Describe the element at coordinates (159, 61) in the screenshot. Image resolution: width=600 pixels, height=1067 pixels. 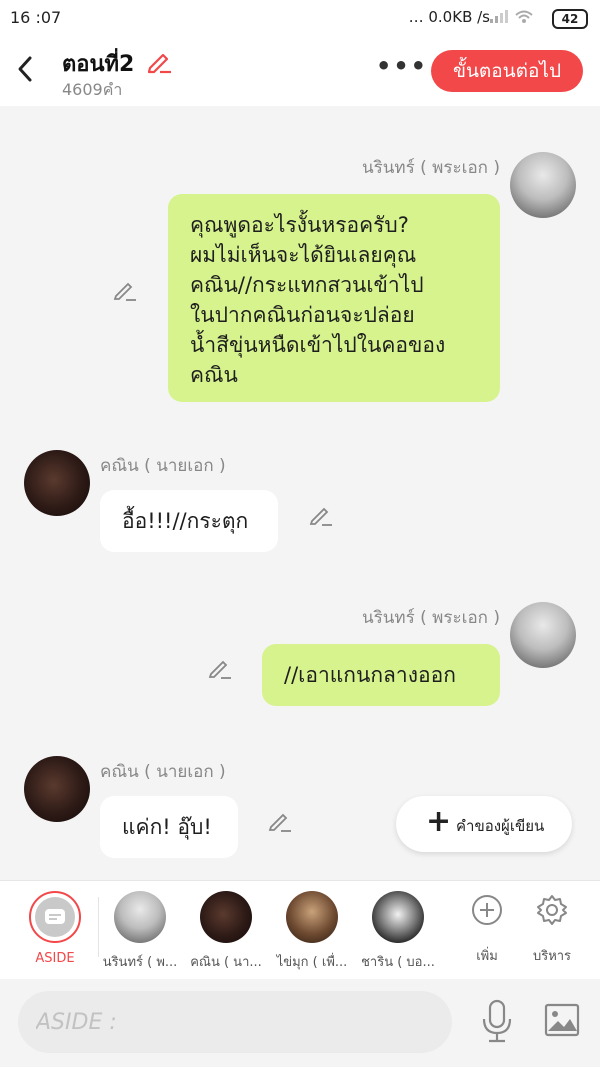
I see `edit-title-icon` at that location.